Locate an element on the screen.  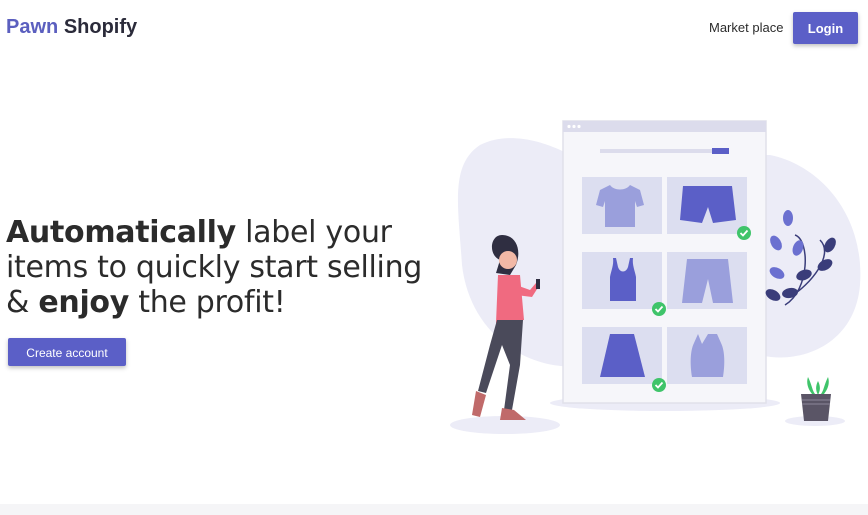
browser-window is located at coordinates (664, 262).